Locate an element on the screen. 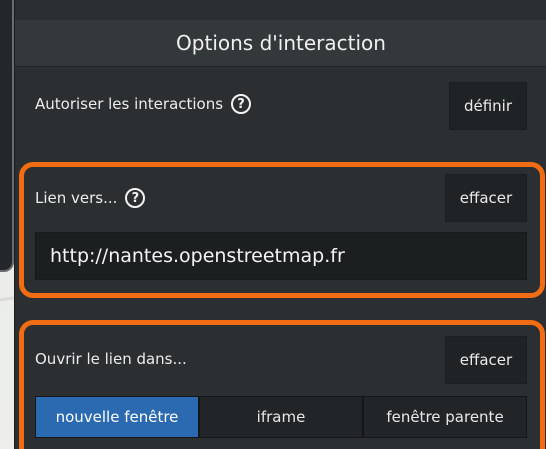 The height and width of the screenshot is (449, 546). option-iframe: iframe is located at coordinates (281, 417).